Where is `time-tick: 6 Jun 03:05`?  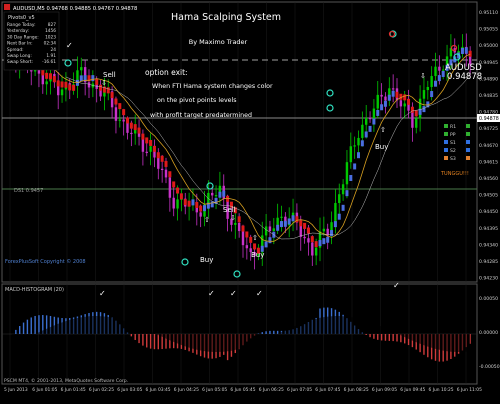
time-tick: 6 Jun 03:05 is located at coordinates (129, 390).